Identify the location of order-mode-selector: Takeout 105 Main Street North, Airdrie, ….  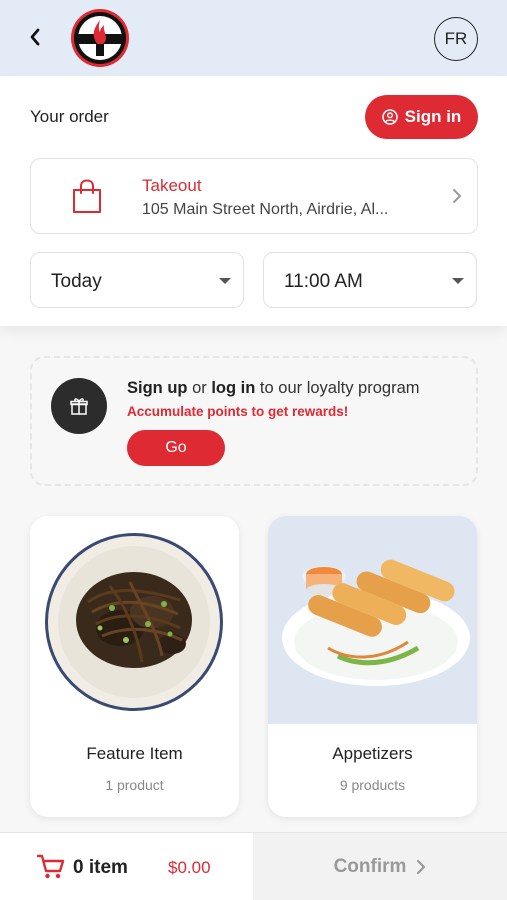
(254, 196).